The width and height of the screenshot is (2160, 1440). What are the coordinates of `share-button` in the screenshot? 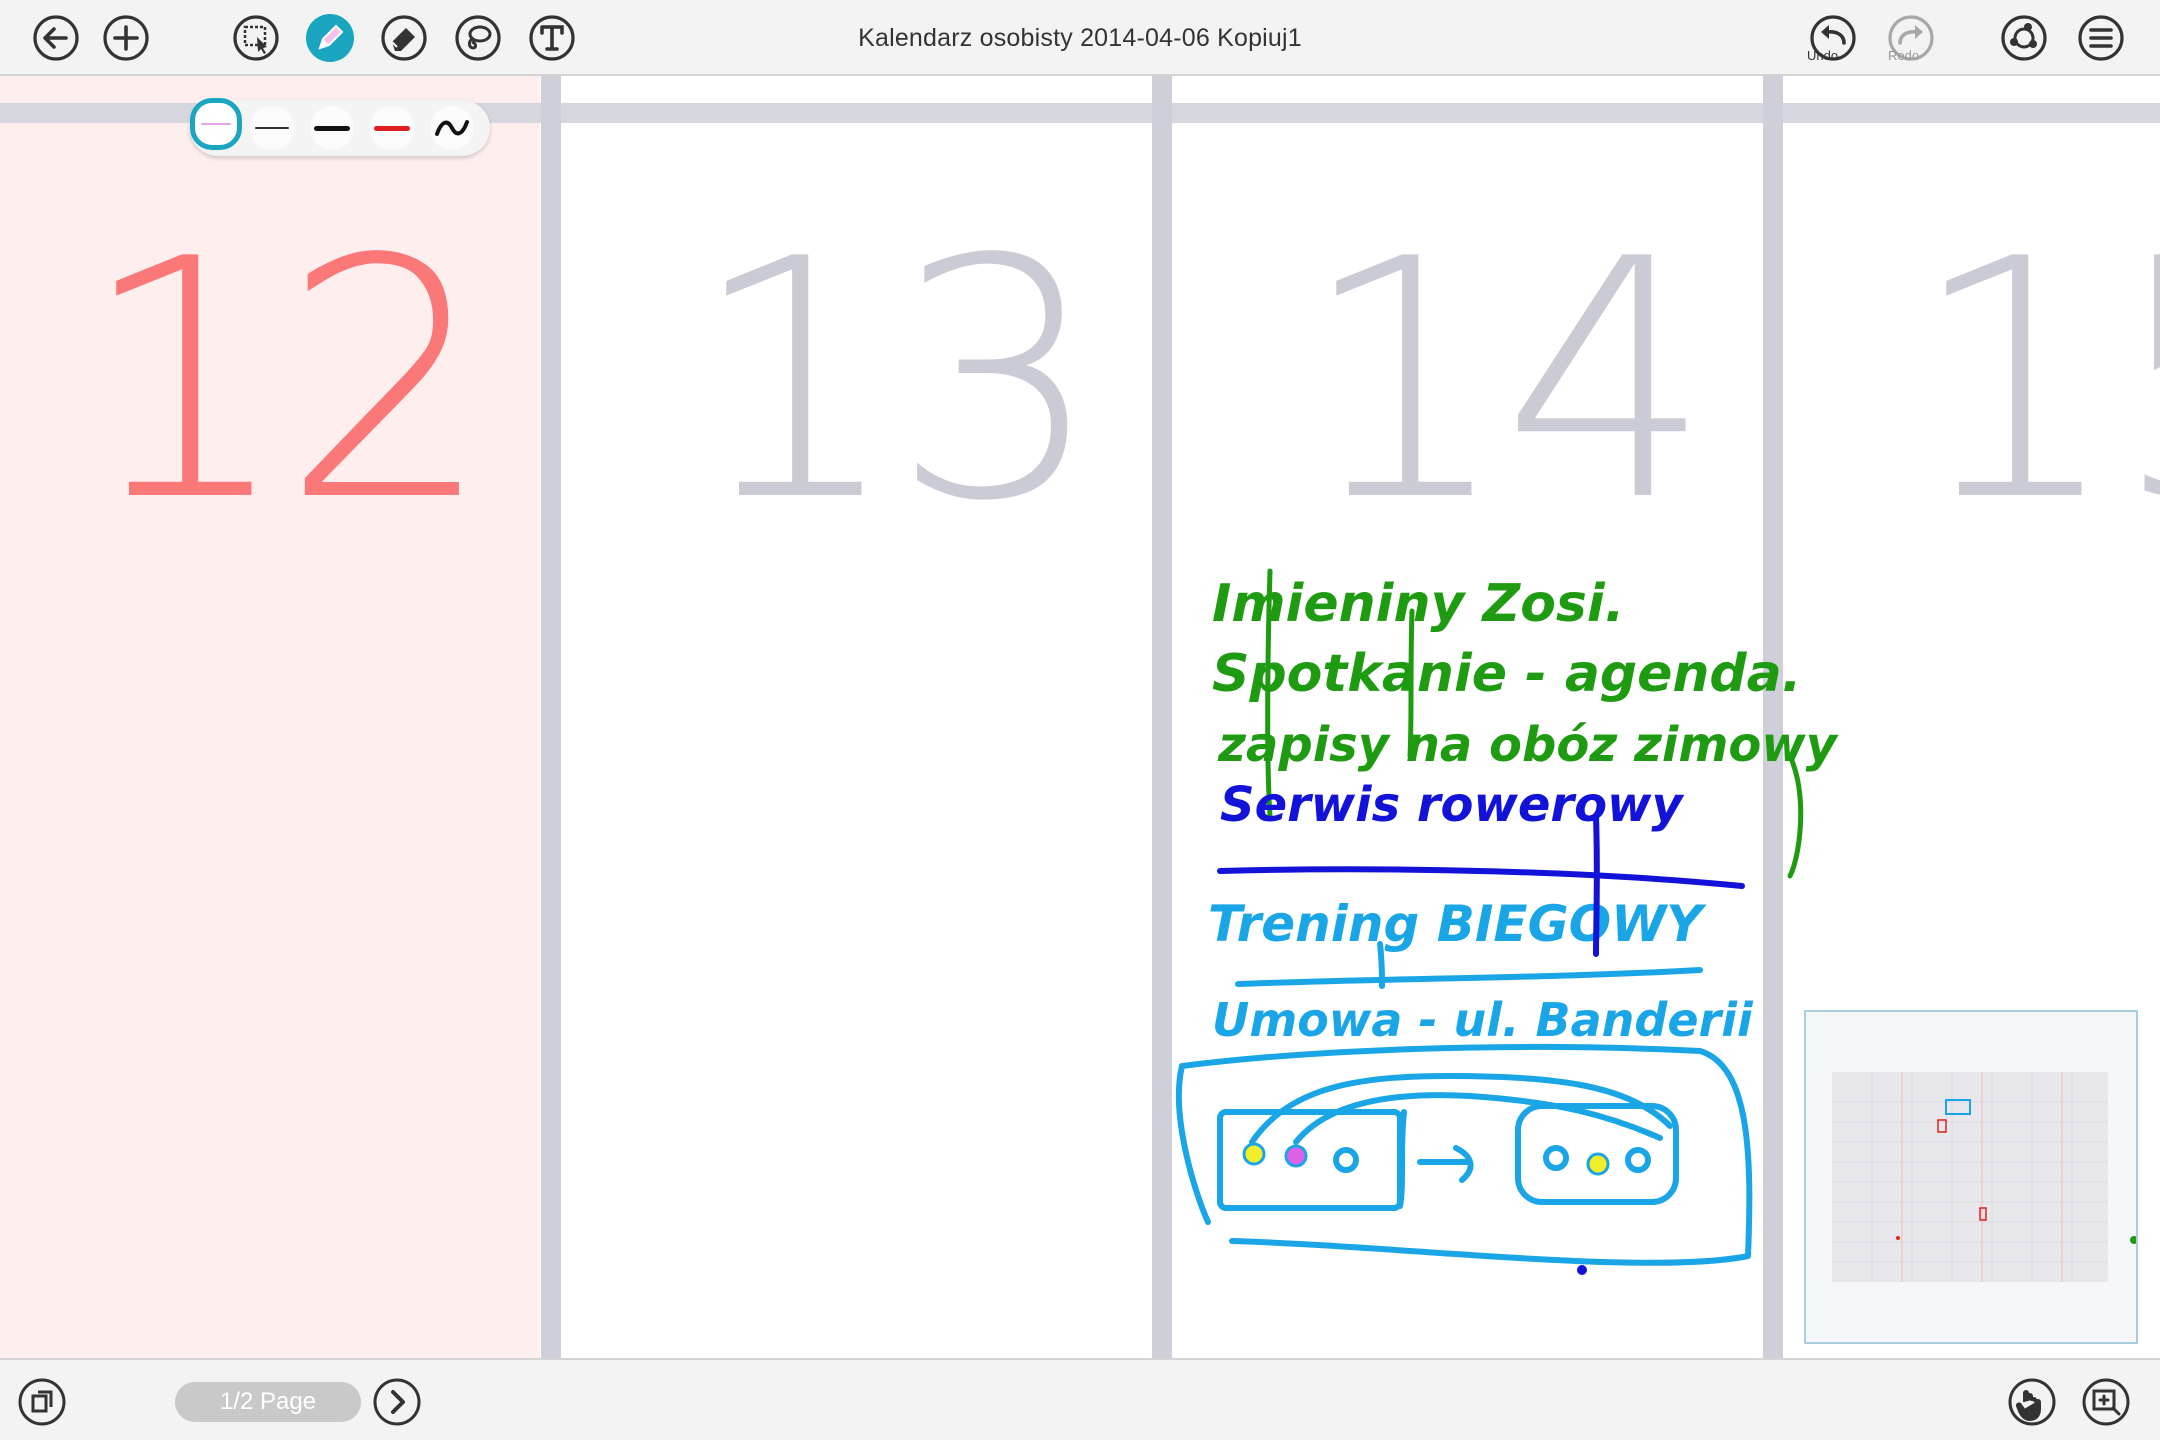 It's located at (2024, 38).